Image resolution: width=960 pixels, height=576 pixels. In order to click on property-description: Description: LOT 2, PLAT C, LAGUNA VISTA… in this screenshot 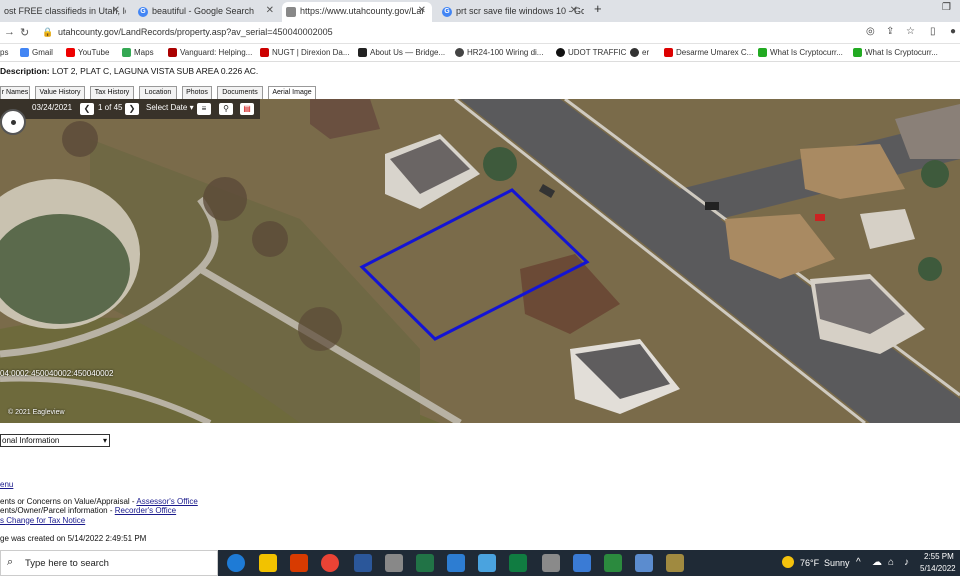, I will do `click(129, 71)`.